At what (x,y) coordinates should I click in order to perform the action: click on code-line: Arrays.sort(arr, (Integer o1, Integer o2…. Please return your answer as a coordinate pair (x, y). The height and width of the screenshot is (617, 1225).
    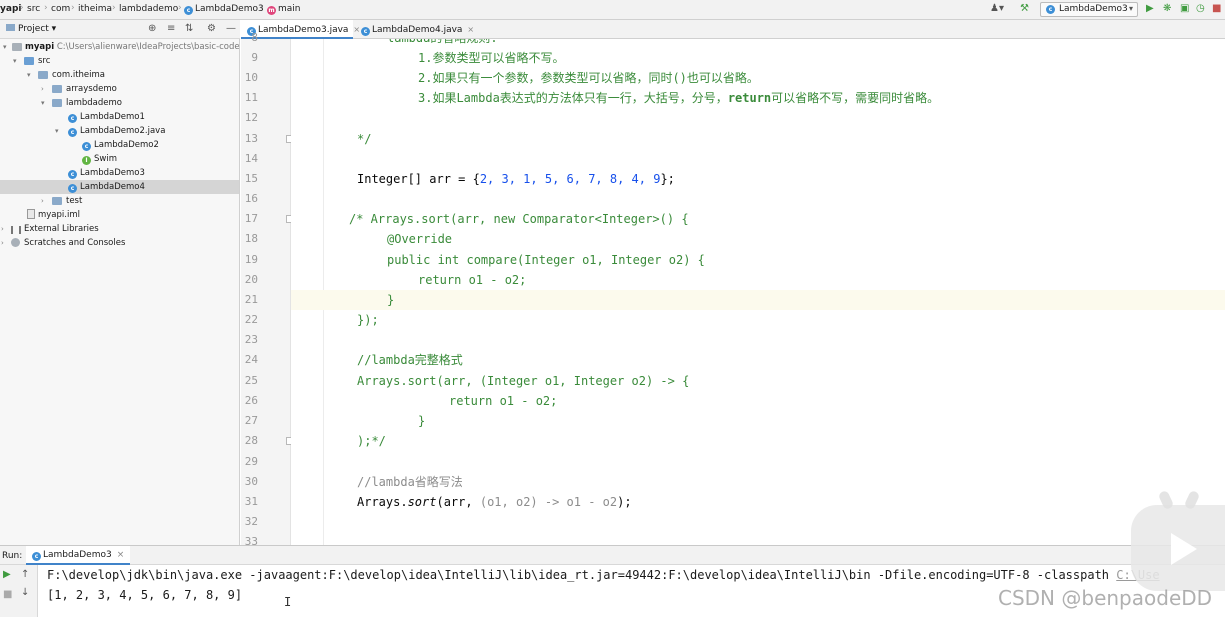
    Looking at the image, I should click on (758, 381).